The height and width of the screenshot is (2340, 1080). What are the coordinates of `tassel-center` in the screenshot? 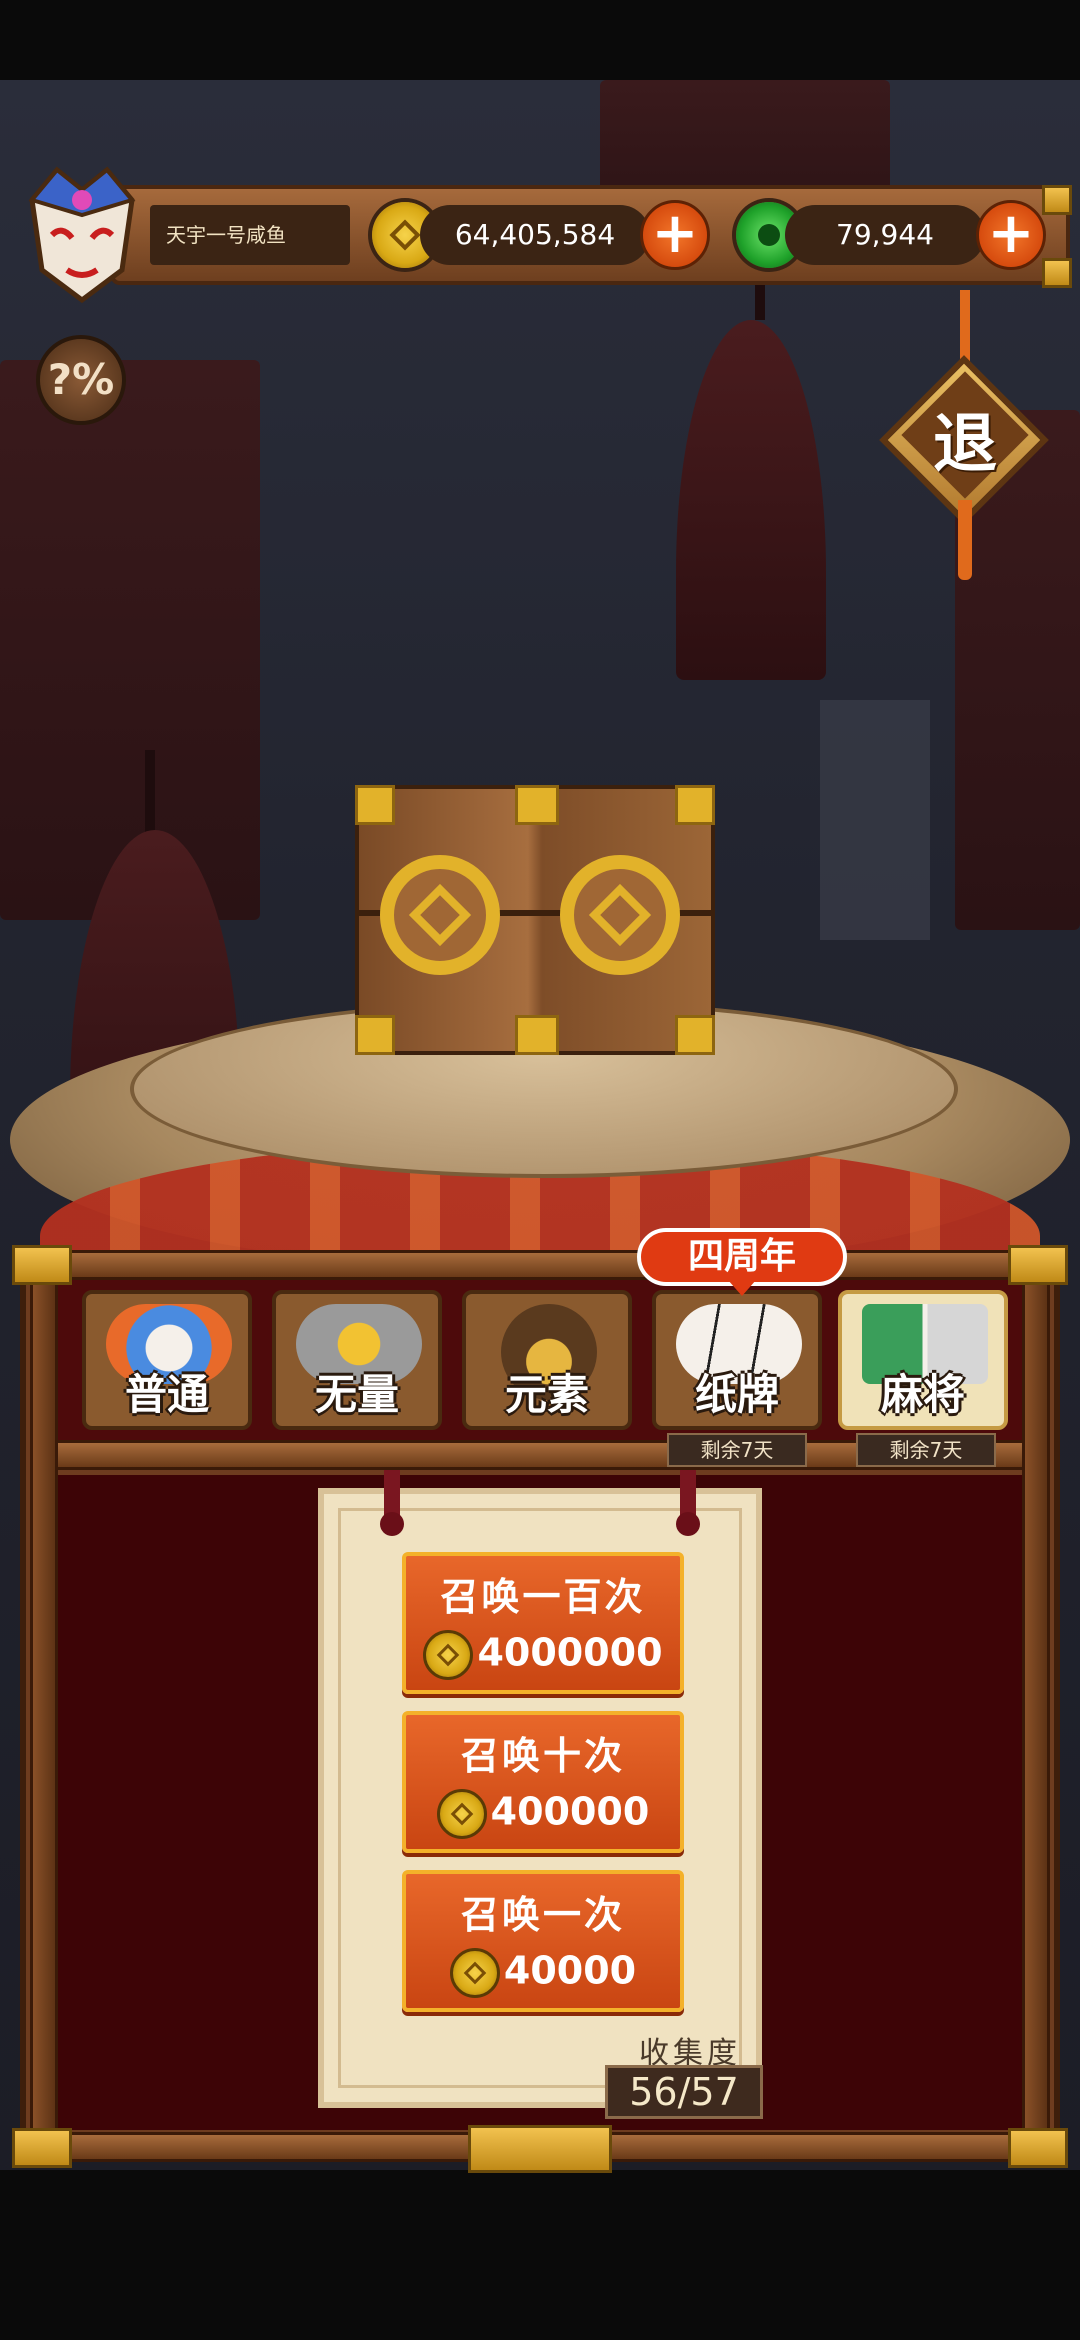 It's located at (751, 500).